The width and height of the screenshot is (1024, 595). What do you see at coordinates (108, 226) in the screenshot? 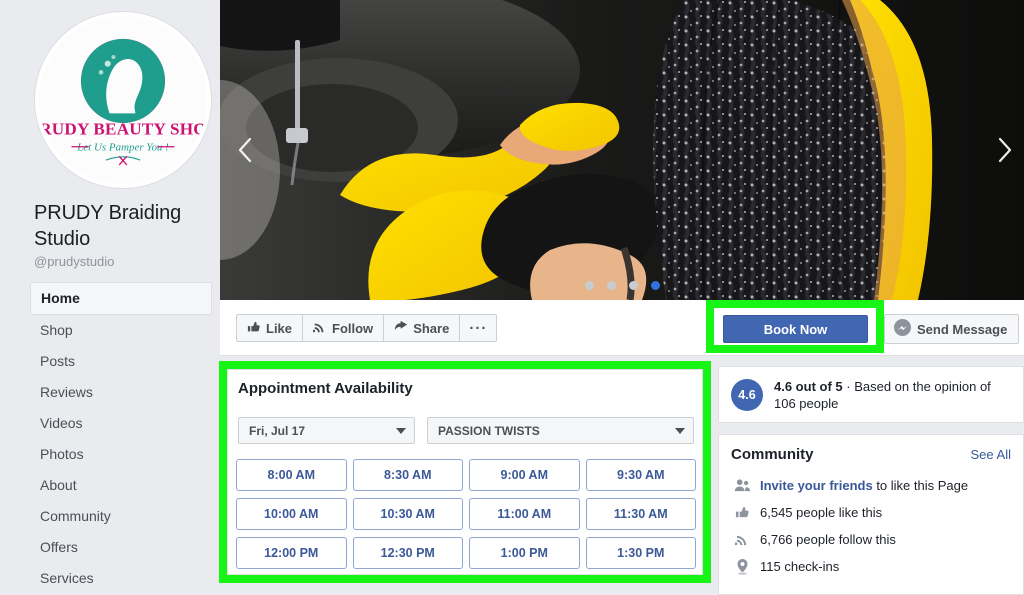
I see `page-title: PRUDY Braiding Studio` at bounding box center [108, 226].